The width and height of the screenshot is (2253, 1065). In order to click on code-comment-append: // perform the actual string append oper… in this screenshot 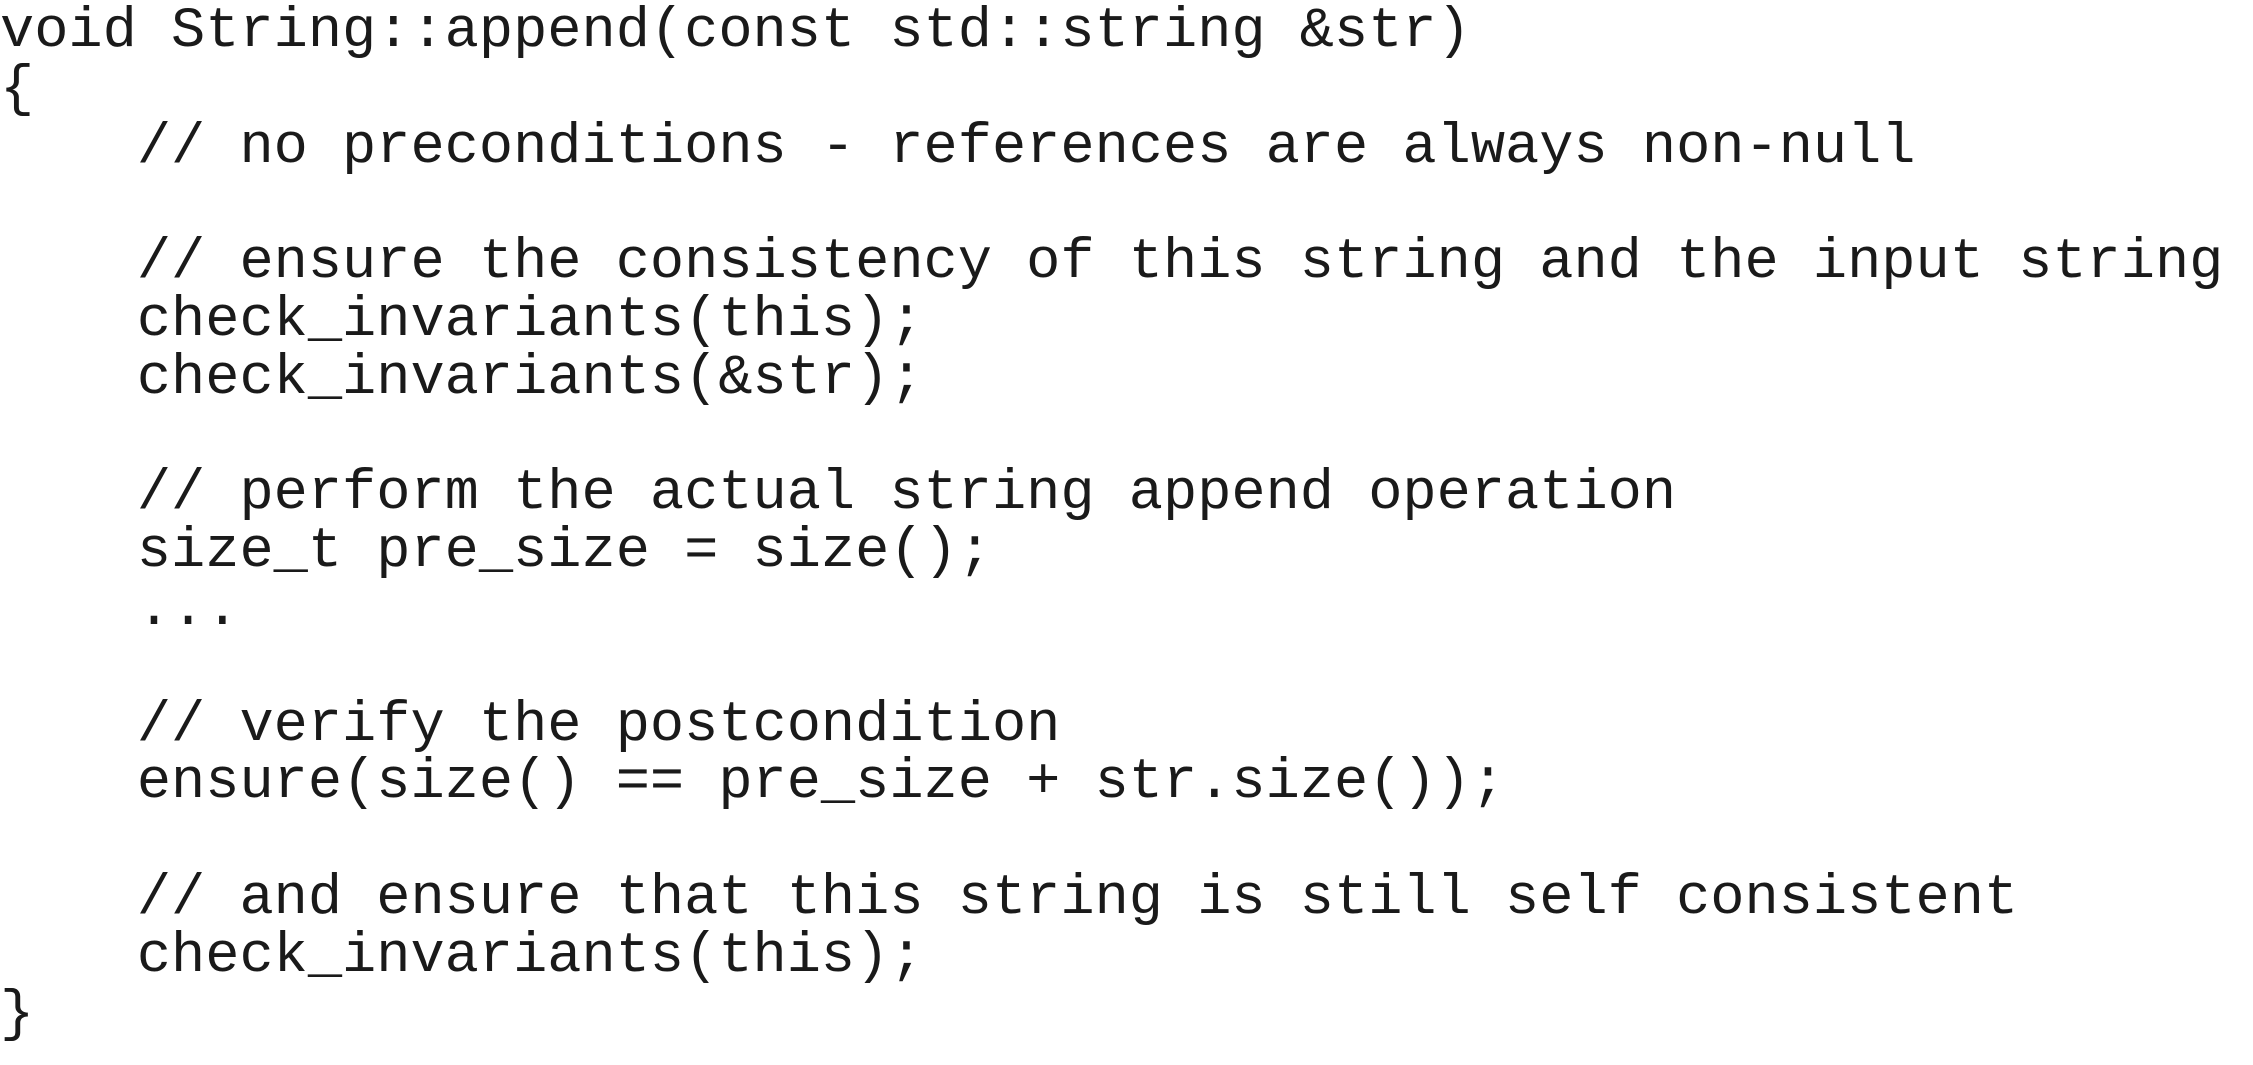, I will do `click(838, 494)`.